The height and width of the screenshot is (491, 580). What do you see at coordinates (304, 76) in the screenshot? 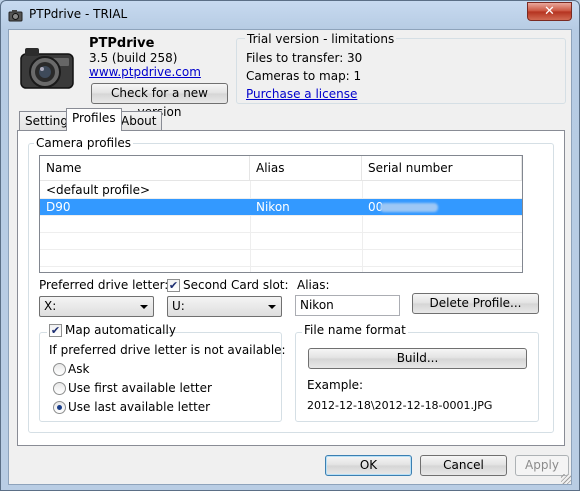
I see `trial-cameras: Cameras to map: 1` at bounding box center [304, 76].